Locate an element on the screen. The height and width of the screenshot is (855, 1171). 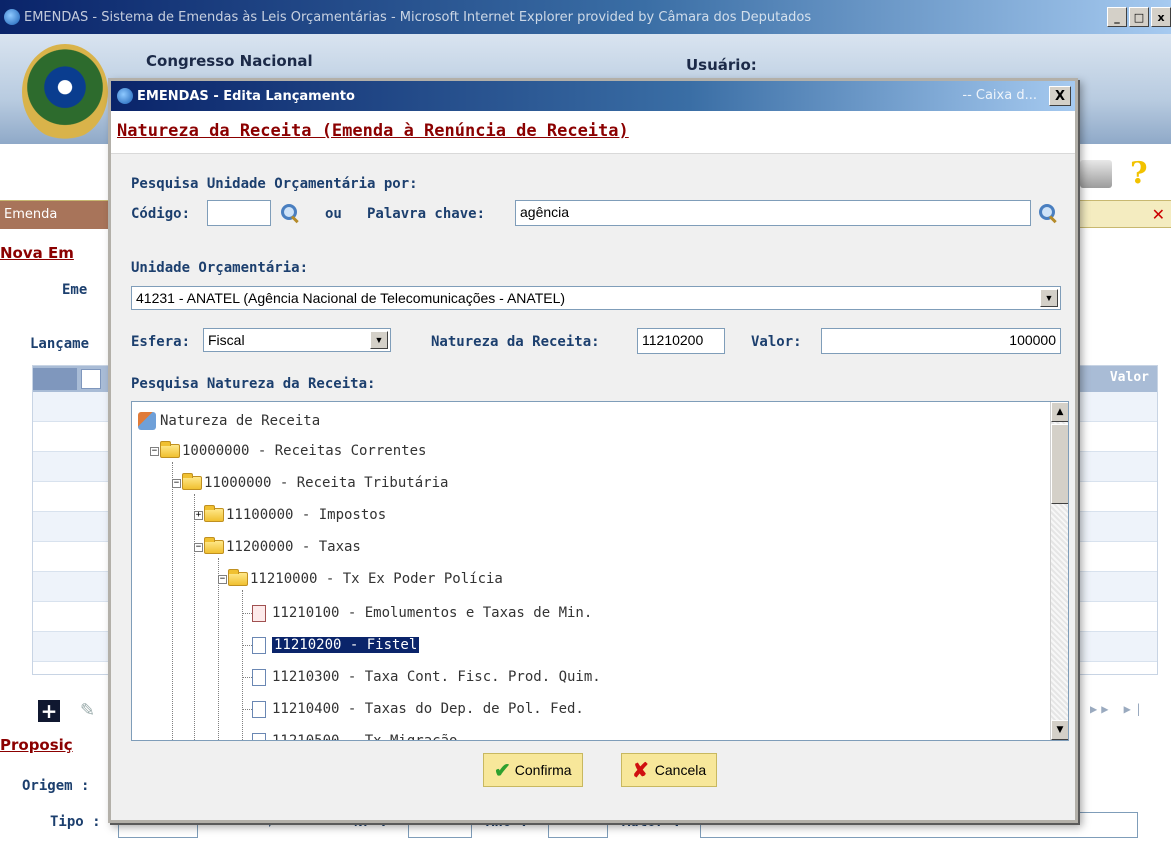
search-section-label: Pesquisa Unidade Orçamentária por: is located at coordinates (274, 184).